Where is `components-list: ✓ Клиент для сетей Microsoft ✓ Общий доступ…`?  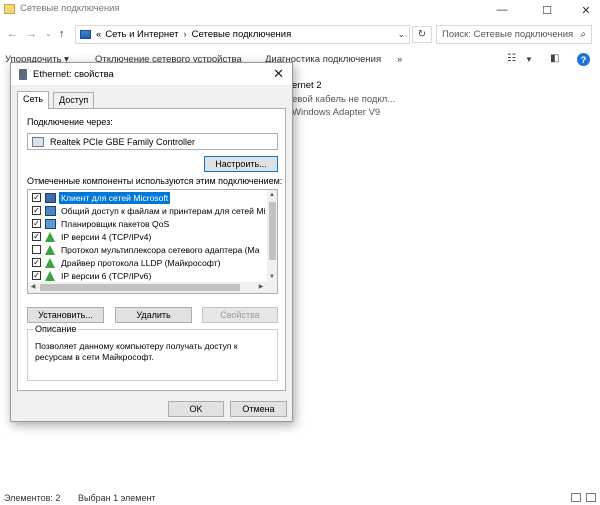 components-list: ✓ Клиент для сетей Microsoft ✓ Общий доступ… is located at coordinates (152, 241).